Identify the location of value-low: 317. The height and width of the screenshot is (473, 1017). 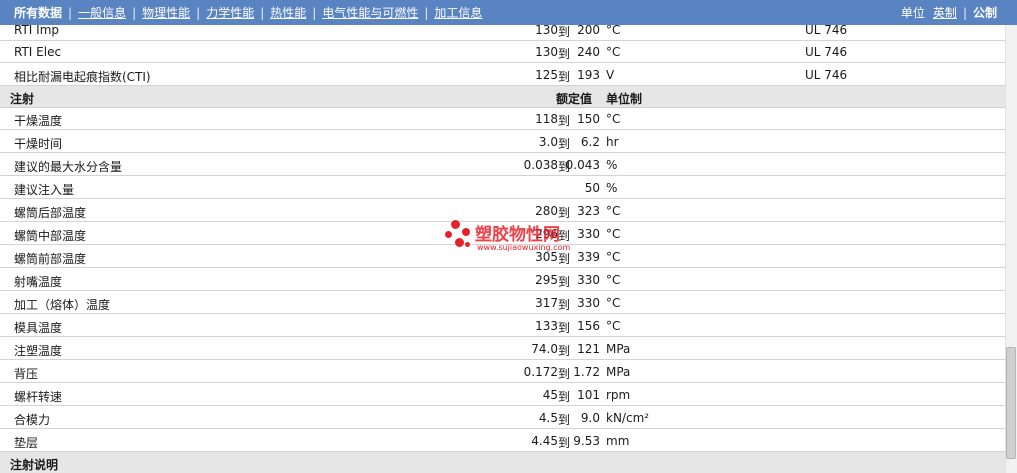
(546, 303).